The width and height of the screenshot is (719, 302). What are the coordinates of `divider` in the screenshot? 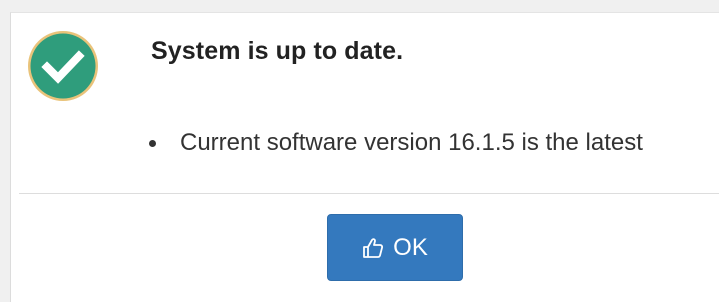 It's located at (369, 193).